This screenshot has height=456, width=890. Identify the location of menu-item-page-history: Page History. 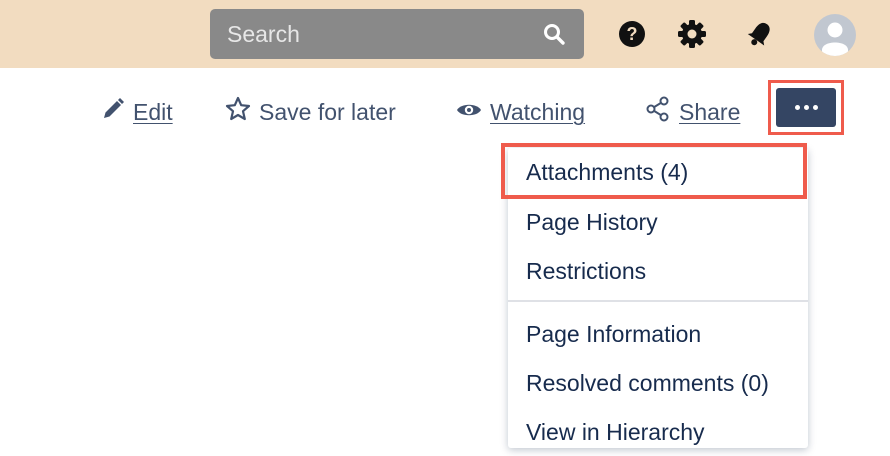
(658, 222).